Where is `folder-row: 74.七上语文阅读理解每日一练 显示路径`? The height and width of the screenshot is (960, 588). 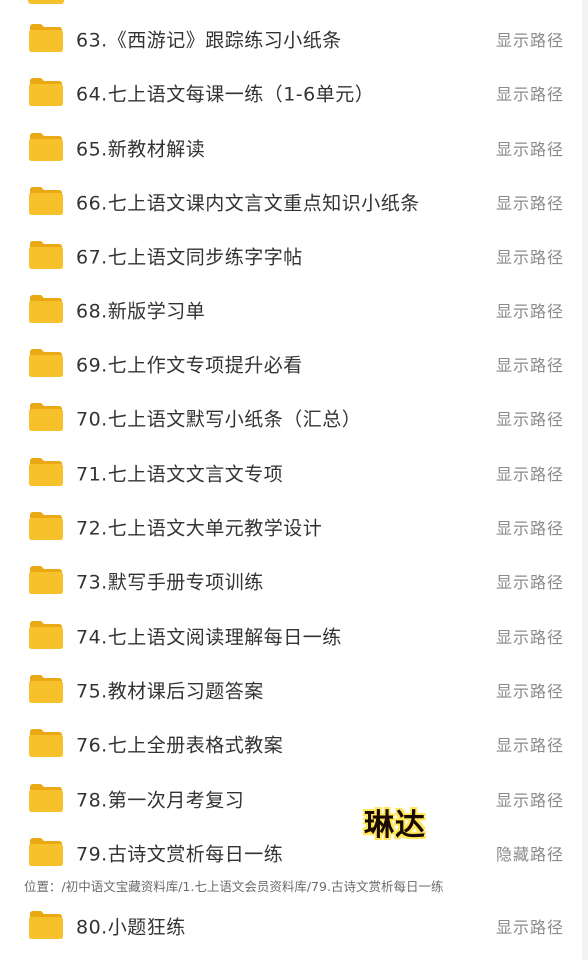
folder-row: 74.七上语文阅读理解每日一练 显示路径 is located at coordinates (294, 636).